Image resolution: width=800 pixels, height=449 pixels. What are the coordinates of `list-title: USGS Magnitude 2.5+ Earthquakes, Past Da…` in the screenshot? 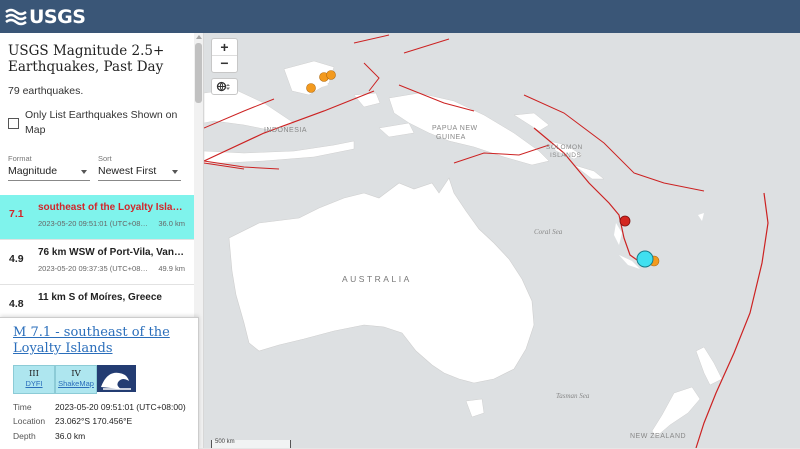 It's located at (86, 59).